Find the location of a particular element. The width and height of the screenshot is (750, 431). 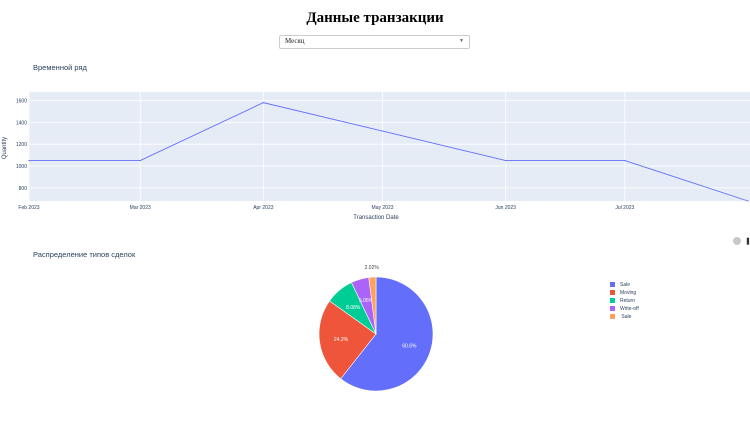

y-tick-label: 1200 is located at coordinates (21, 145).